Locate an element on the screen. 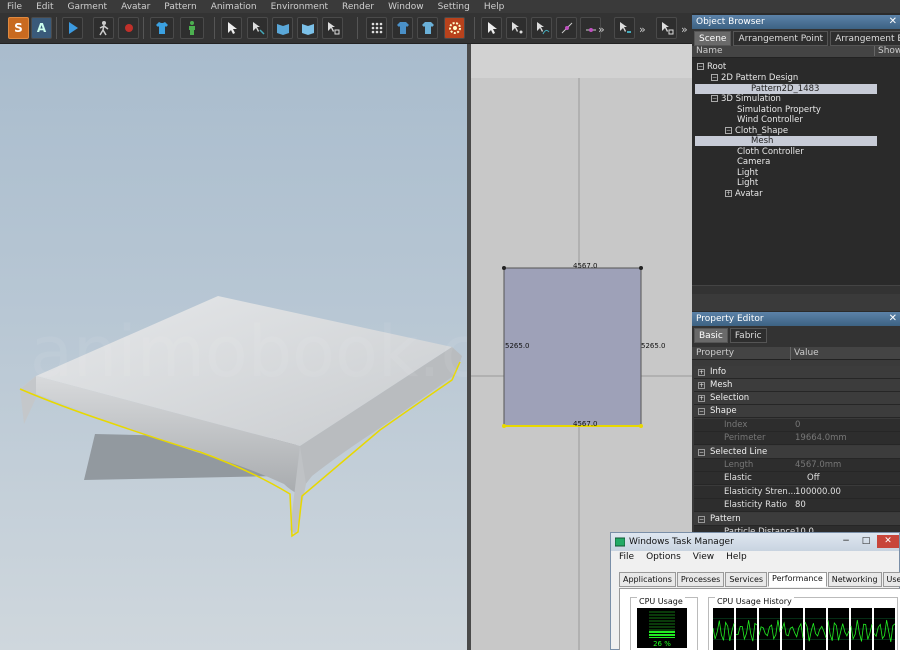  tab-services: Services is located at coordinates (746, 579).